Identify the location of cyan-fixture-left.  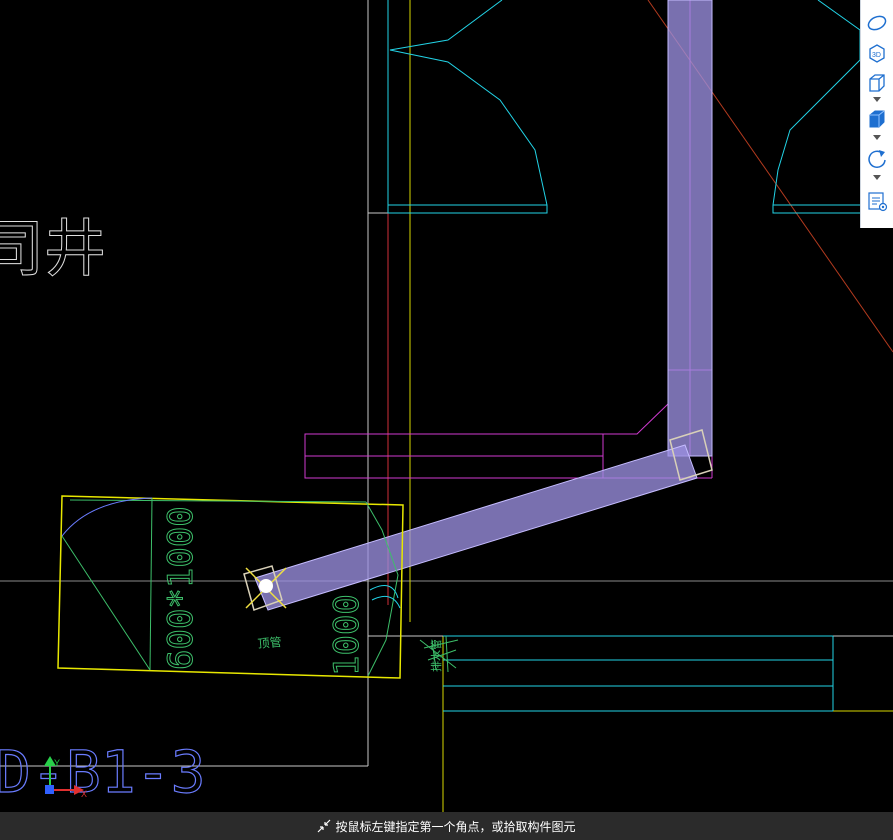
(467, 107).